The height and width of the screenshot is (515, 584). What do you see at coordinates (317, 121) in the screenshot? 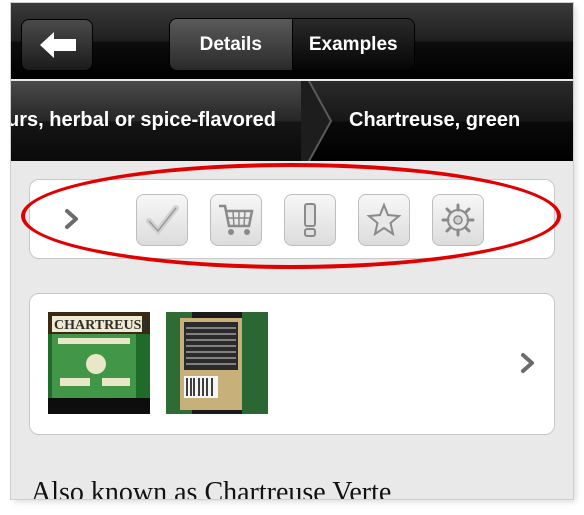
I see `breadcrumb-separator` at bounding box center [317, 121].